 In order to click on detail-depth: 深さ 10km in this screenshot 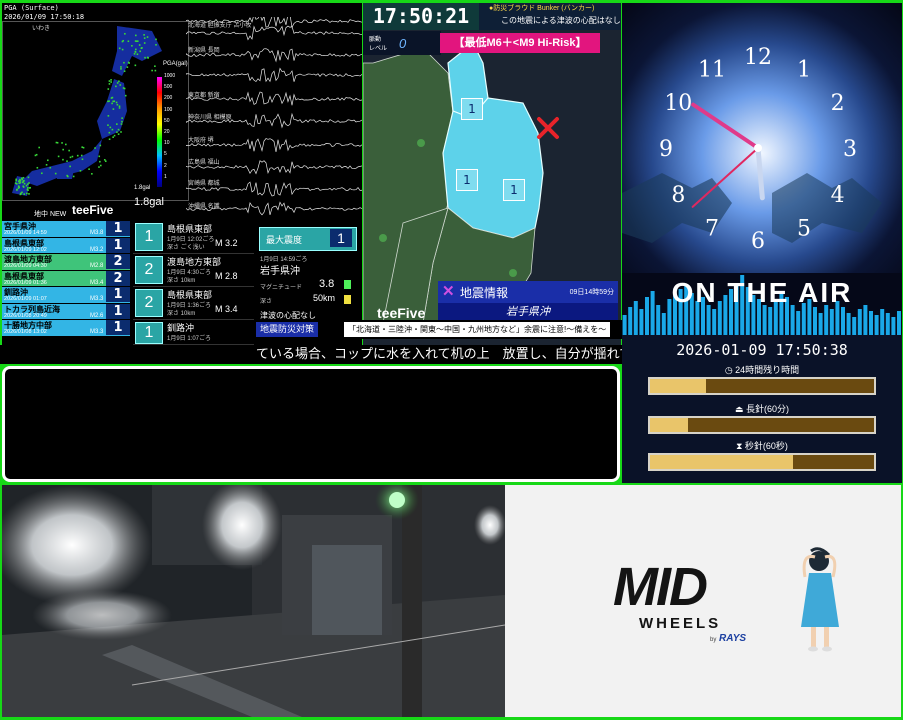, I will do `click(181, 281)`.